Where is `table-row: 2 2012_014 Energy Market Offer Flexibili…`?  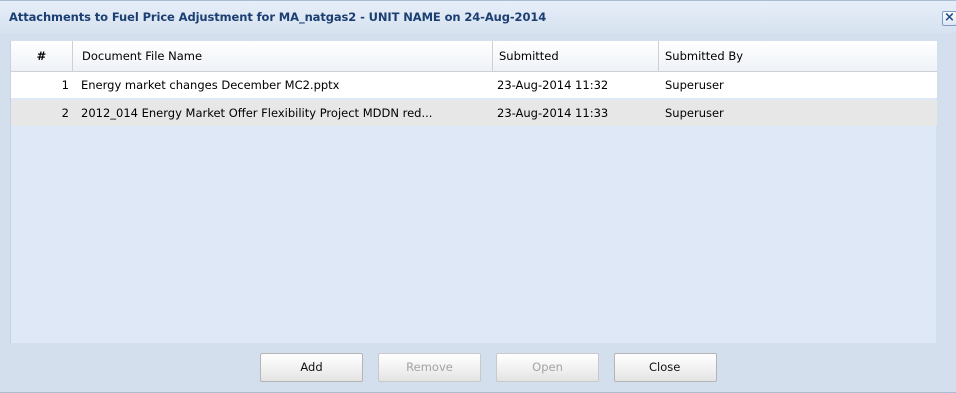 table-row: 2 2012_014 Energy Market Offer Flexibili… is located at coordinates (474, 113).